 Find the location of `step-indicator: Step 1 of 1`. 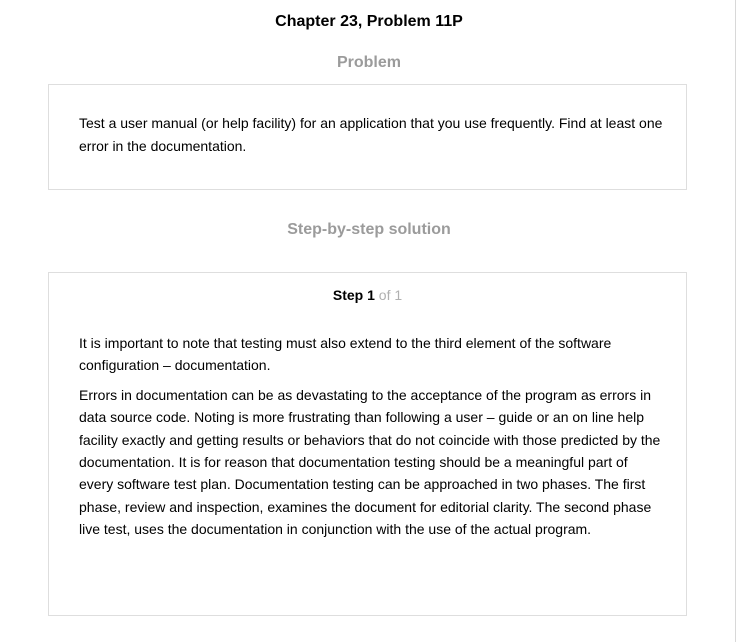

step-indicator: Step 1 of 1 is located at coordinates (367, 295).